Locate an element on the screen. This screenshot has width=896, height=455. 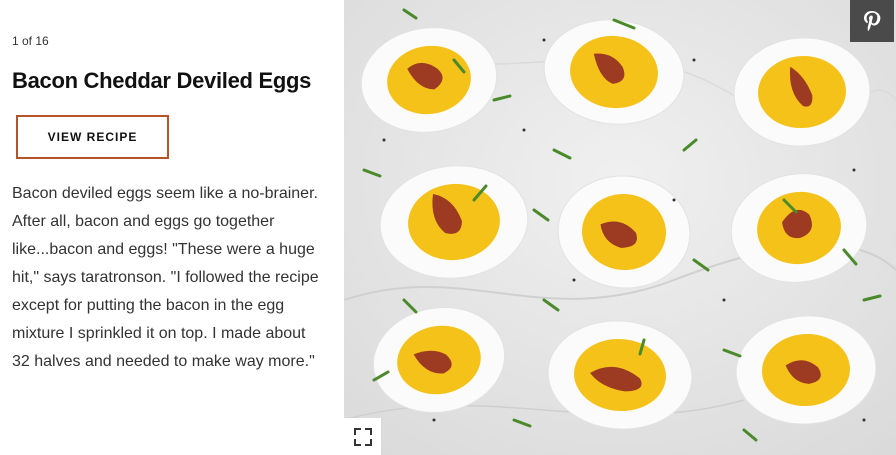
pinterest-icon is located at coordinates (872, 21).